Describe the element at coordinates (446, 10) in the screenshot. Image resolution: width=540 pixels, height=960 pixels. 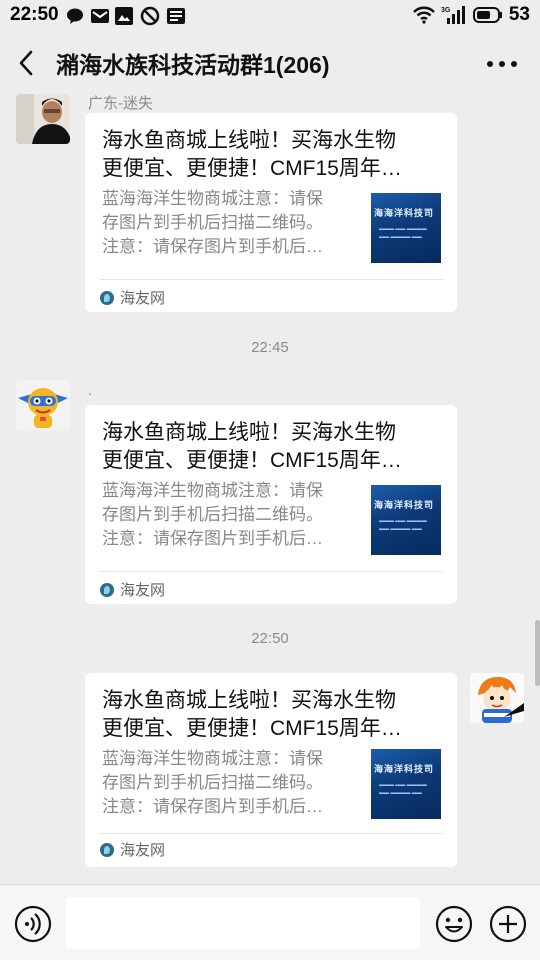
I see `svg-text: 3G` at that location.